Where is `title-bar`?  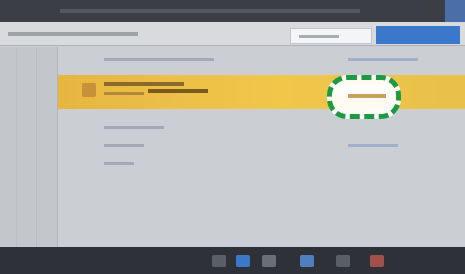 title-bar is located at coordinates (232, 11).